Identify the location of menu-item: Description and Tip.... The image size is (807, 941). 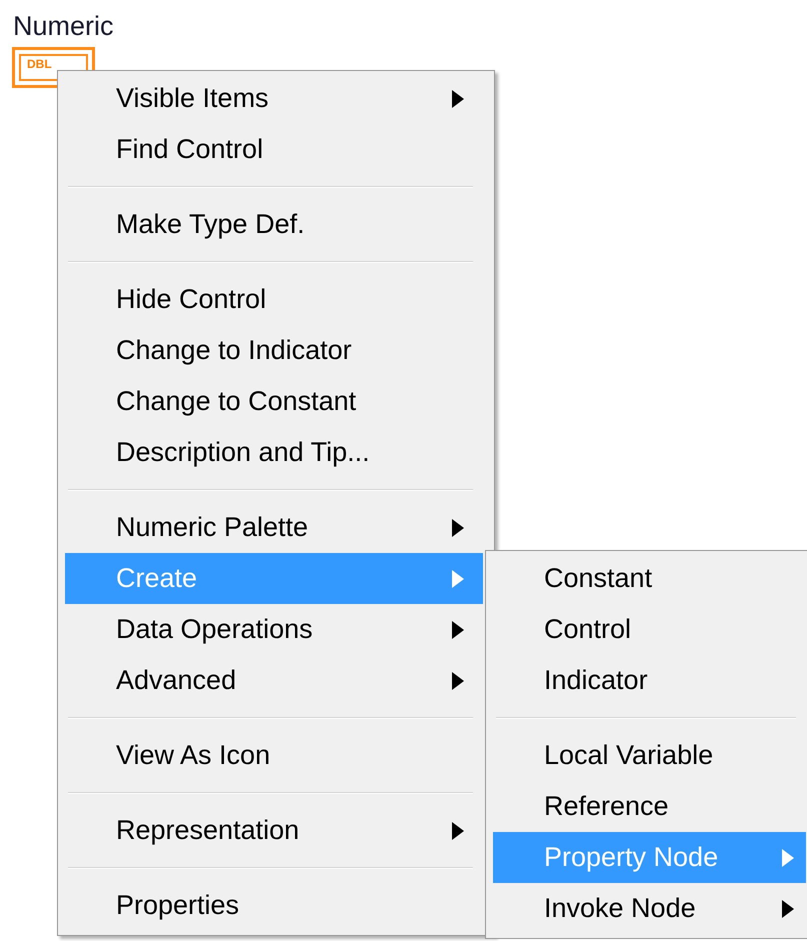
(274, 452).